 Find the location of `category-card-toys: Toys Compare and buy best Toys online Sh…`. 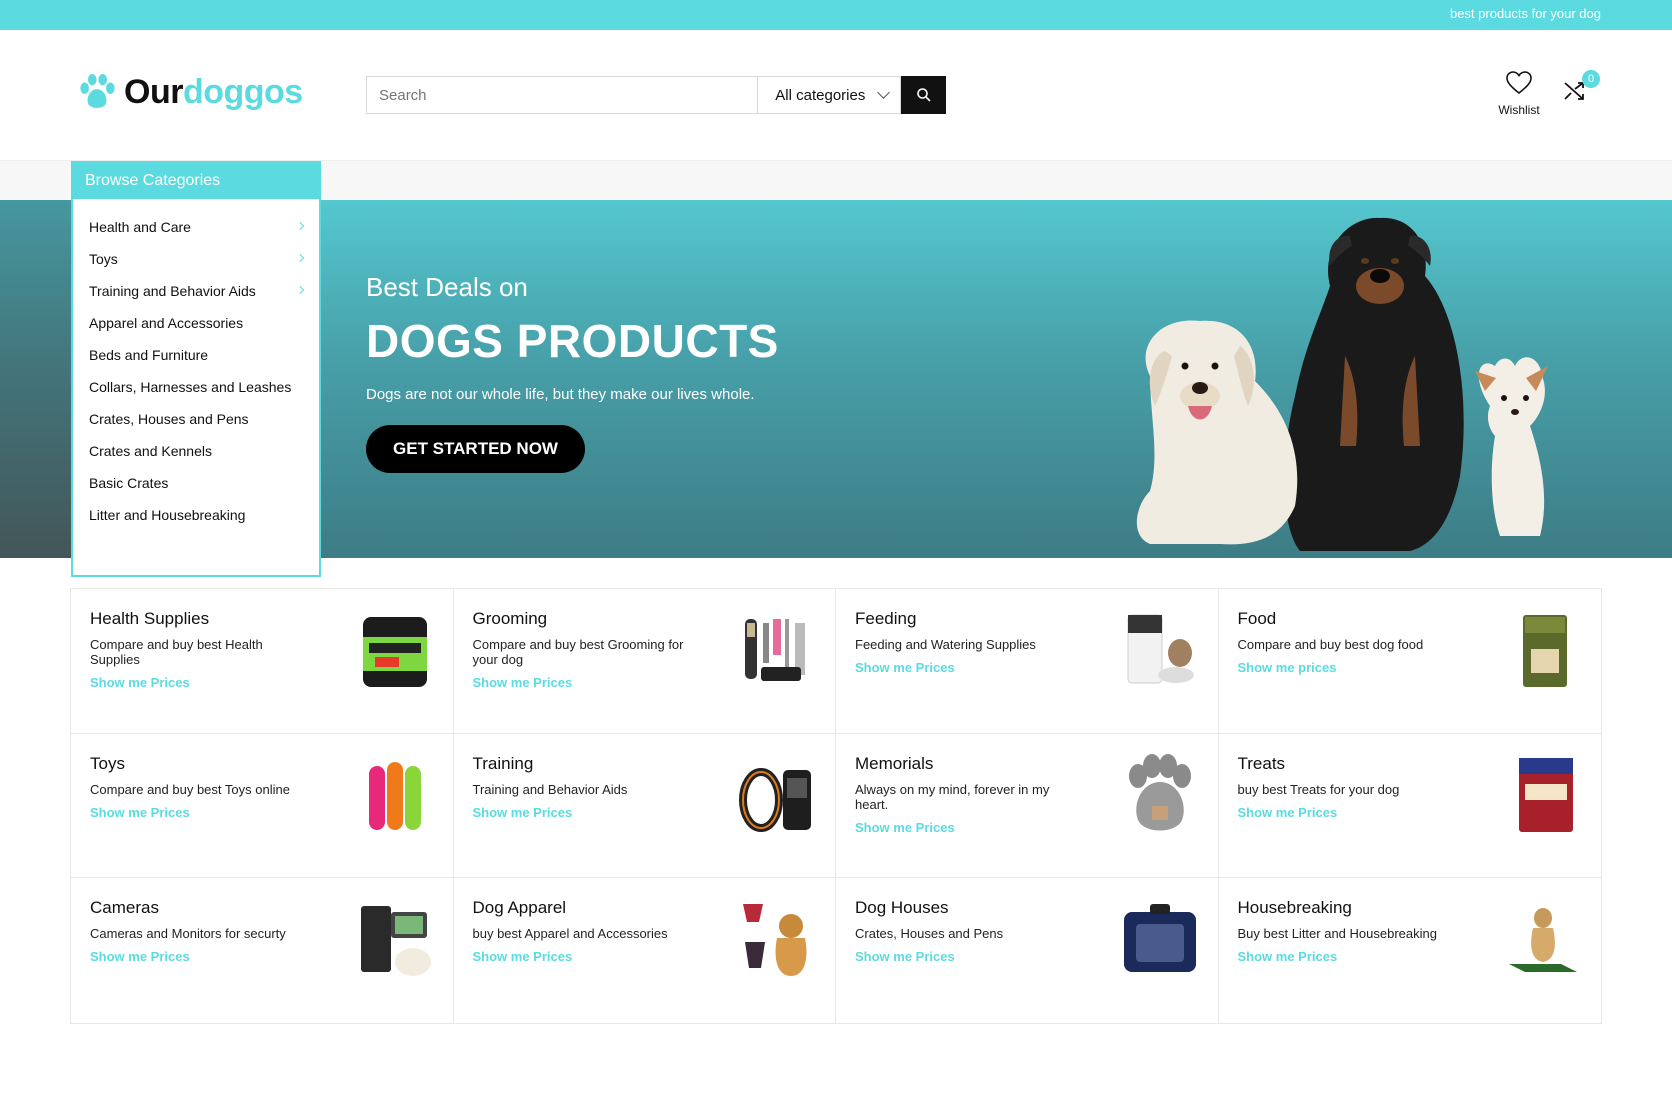

category-card-toys: Toys Compare and buy best Toys online Sh… is located at coordinates (262, 806).